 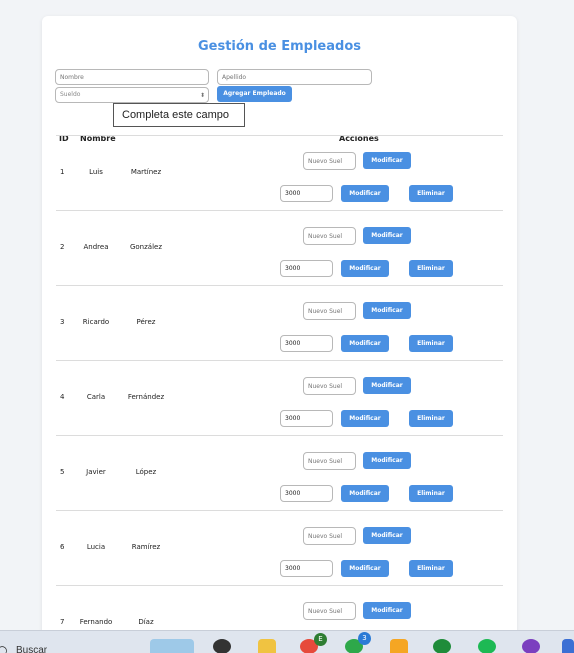 What do you see at coordinates (320, 639) in the screenshot?
I see `profile-badge: E` at bounding box center [320, 639].